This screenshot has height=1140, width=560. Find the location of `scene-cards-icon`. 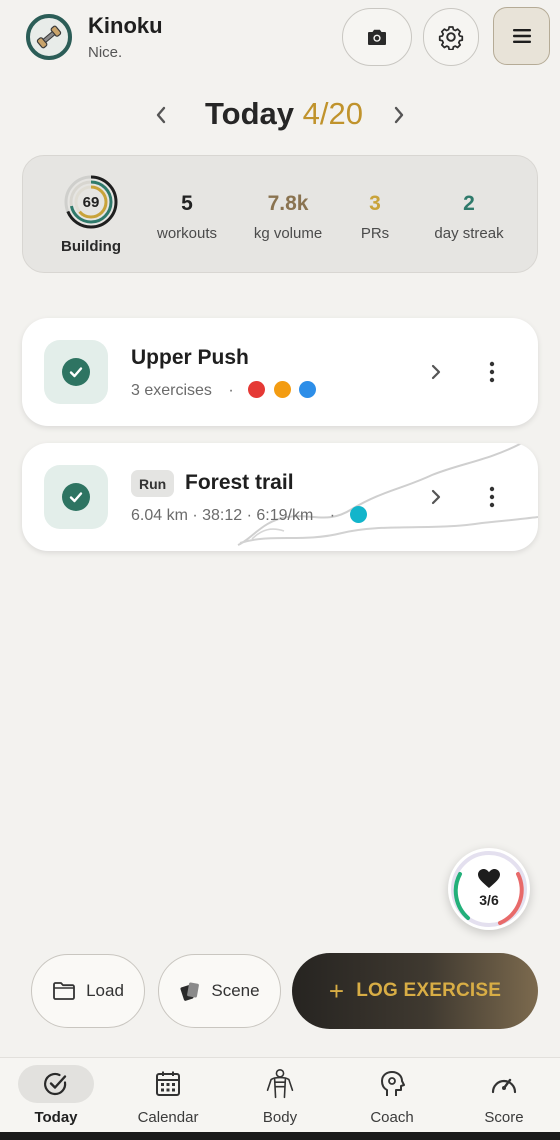

scene-cards-icon is located at coordinates (190, 991).